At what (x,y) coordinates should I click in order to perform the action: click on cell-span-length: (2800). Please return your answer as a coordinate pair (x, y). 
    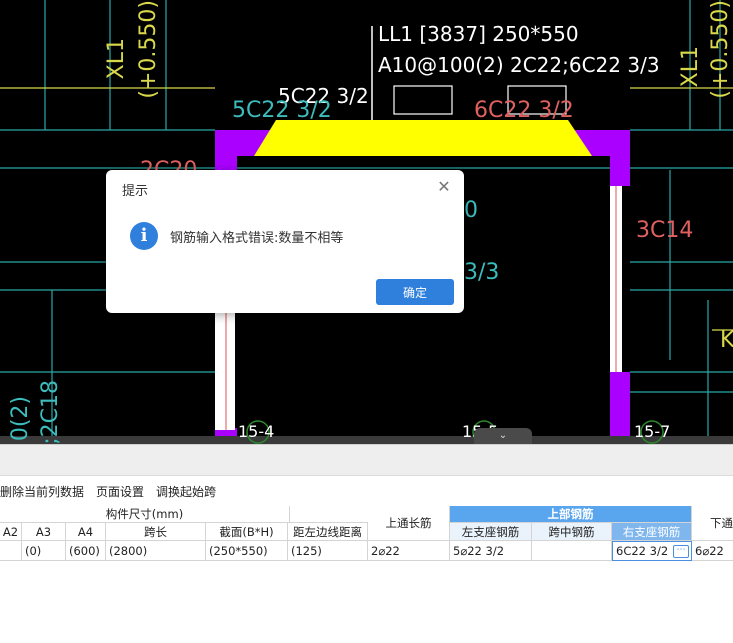
    Looking at the image, I should click on (156, 551).